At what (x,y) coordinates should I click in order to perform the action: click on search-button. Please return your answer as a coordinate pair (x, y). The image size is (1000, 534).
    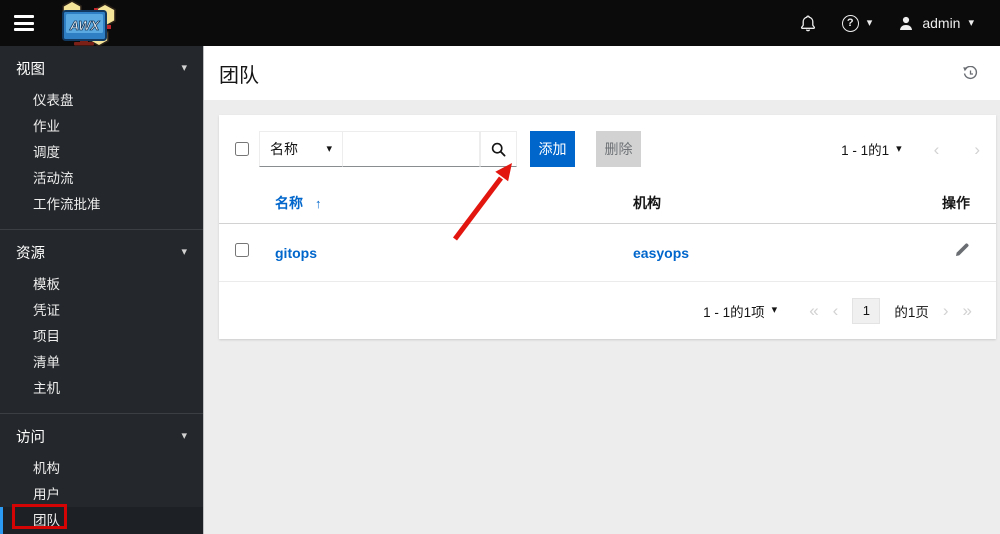
    Looking at the image, I should click on (498, 149).